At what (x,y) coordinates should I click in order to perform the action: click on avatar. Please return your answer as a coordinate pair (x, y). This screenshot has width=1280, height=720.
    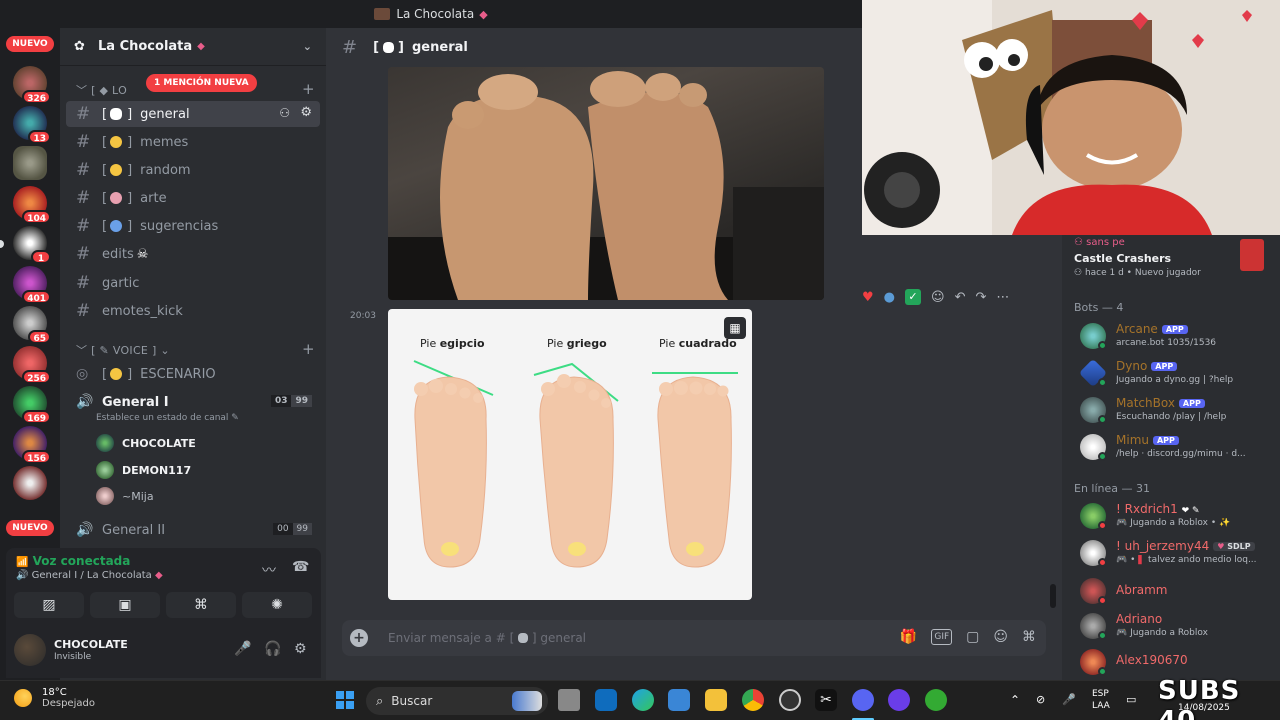
    Looking at the image, I should click on (30, 650).